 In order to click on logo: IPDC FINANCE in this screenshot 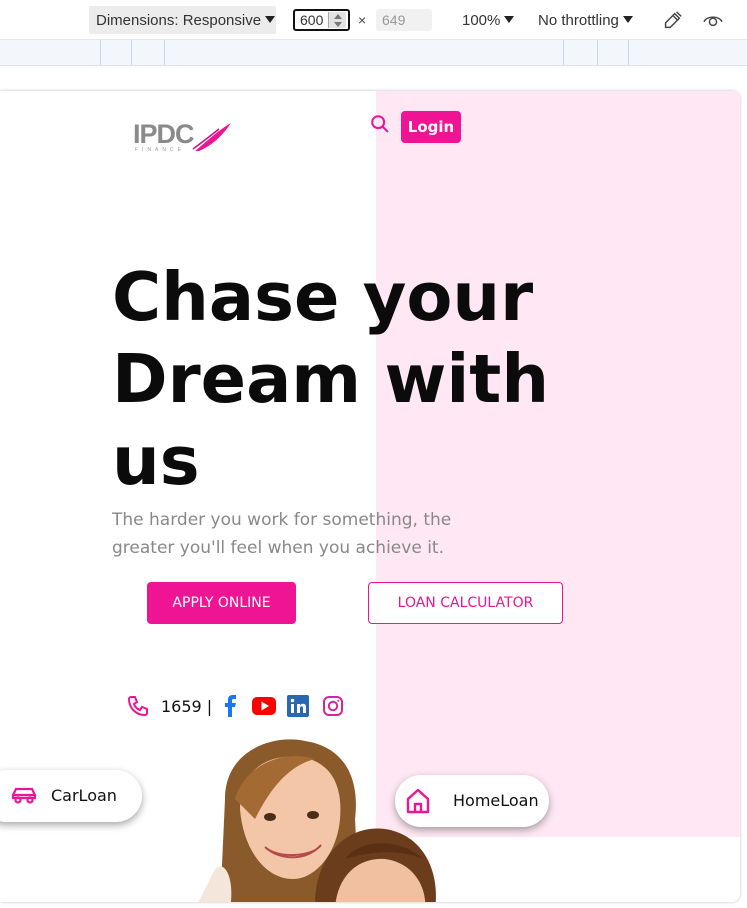, I will do `click(183, 137)`.